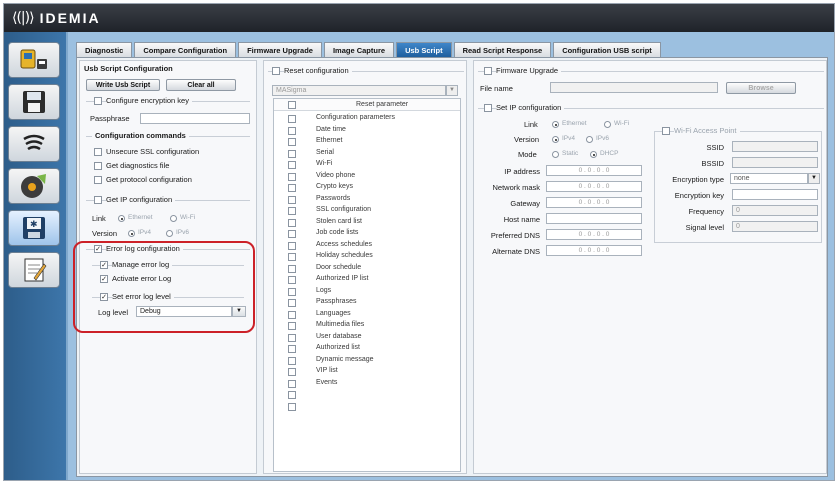 The width and height of the screenshot is (838, 484). I want to click on set-ip-static-radio, so click(555, 154).